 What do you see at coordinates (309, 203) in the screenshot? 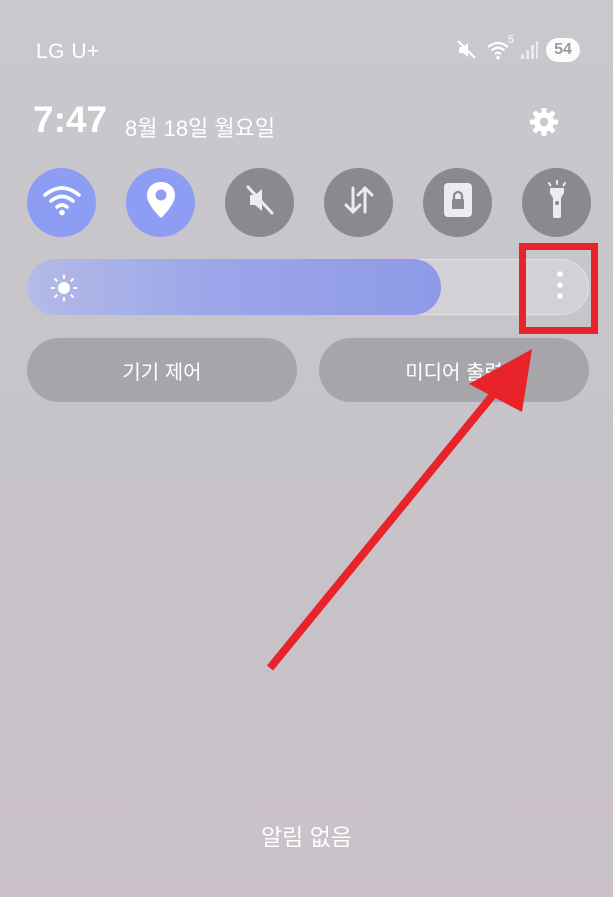
I see `quick-settings-row` at bounding box center [309, 203].